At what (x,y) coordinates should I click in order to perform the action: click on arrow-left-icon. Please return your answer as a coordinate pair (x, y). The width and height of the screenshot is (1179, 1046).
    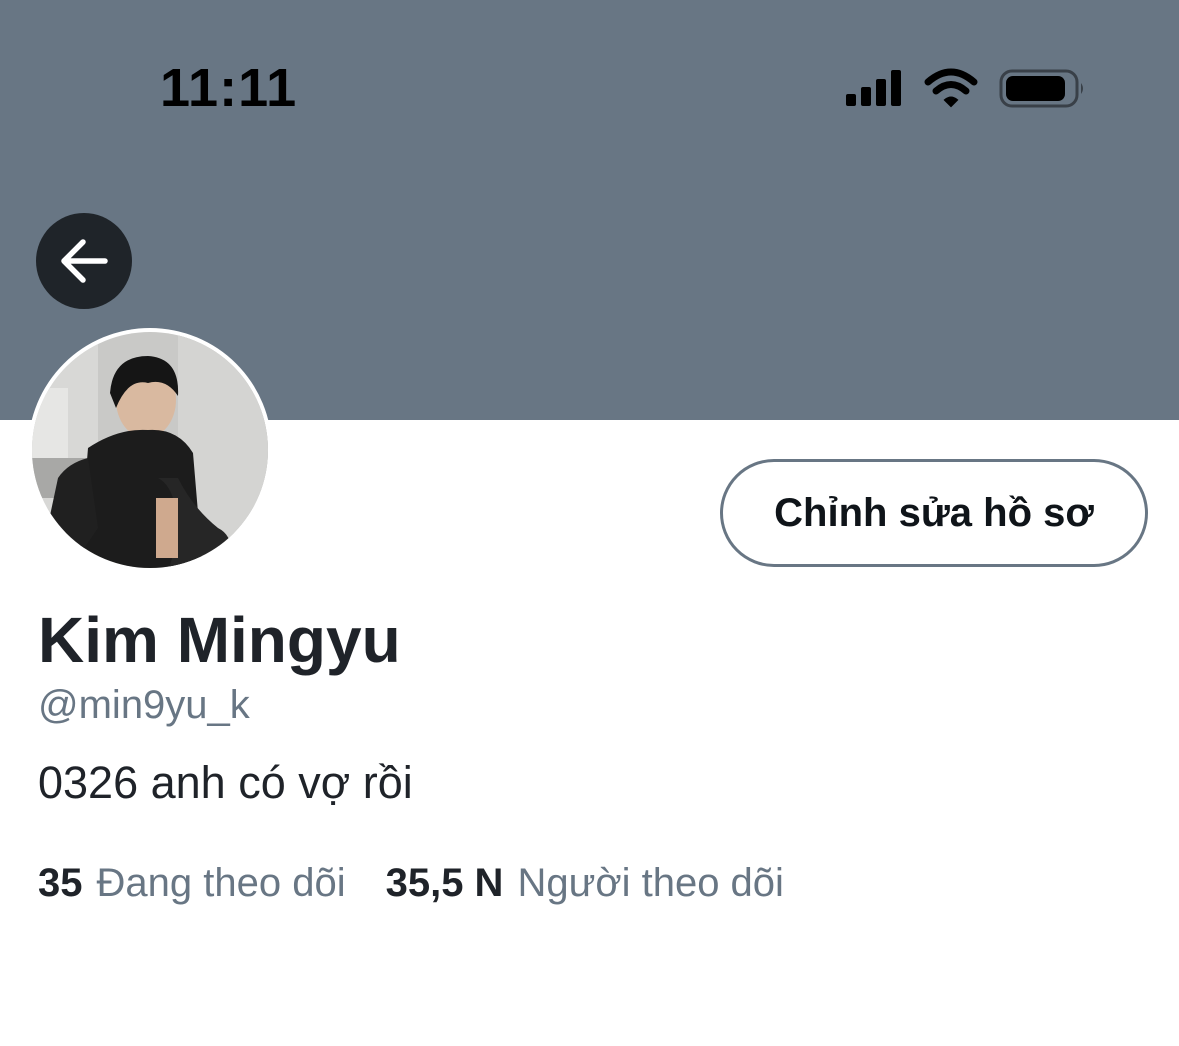
    Looking at the image, I should click on (84, 261).